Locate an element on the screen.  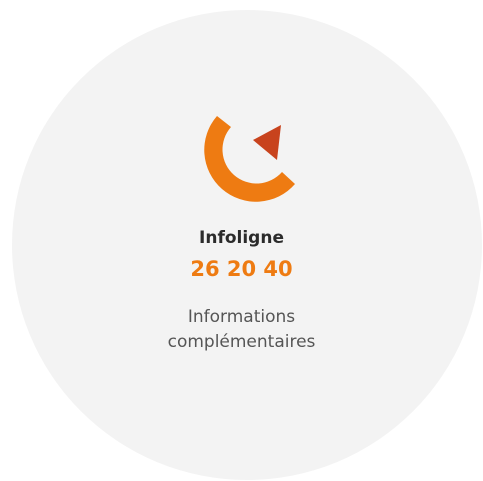
logo-arc is located at coordinates (249, 159).